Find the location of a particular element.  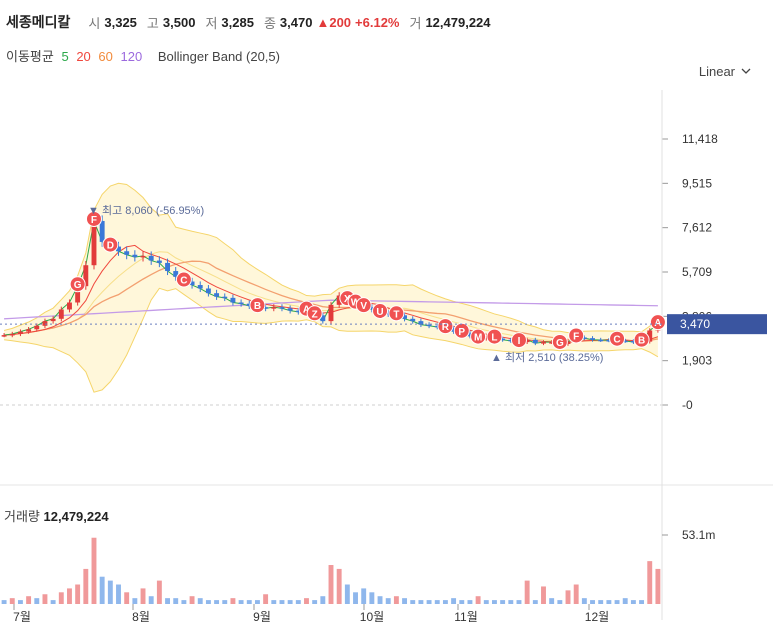

event-marker-label: B is located at coordinates (257, 306).